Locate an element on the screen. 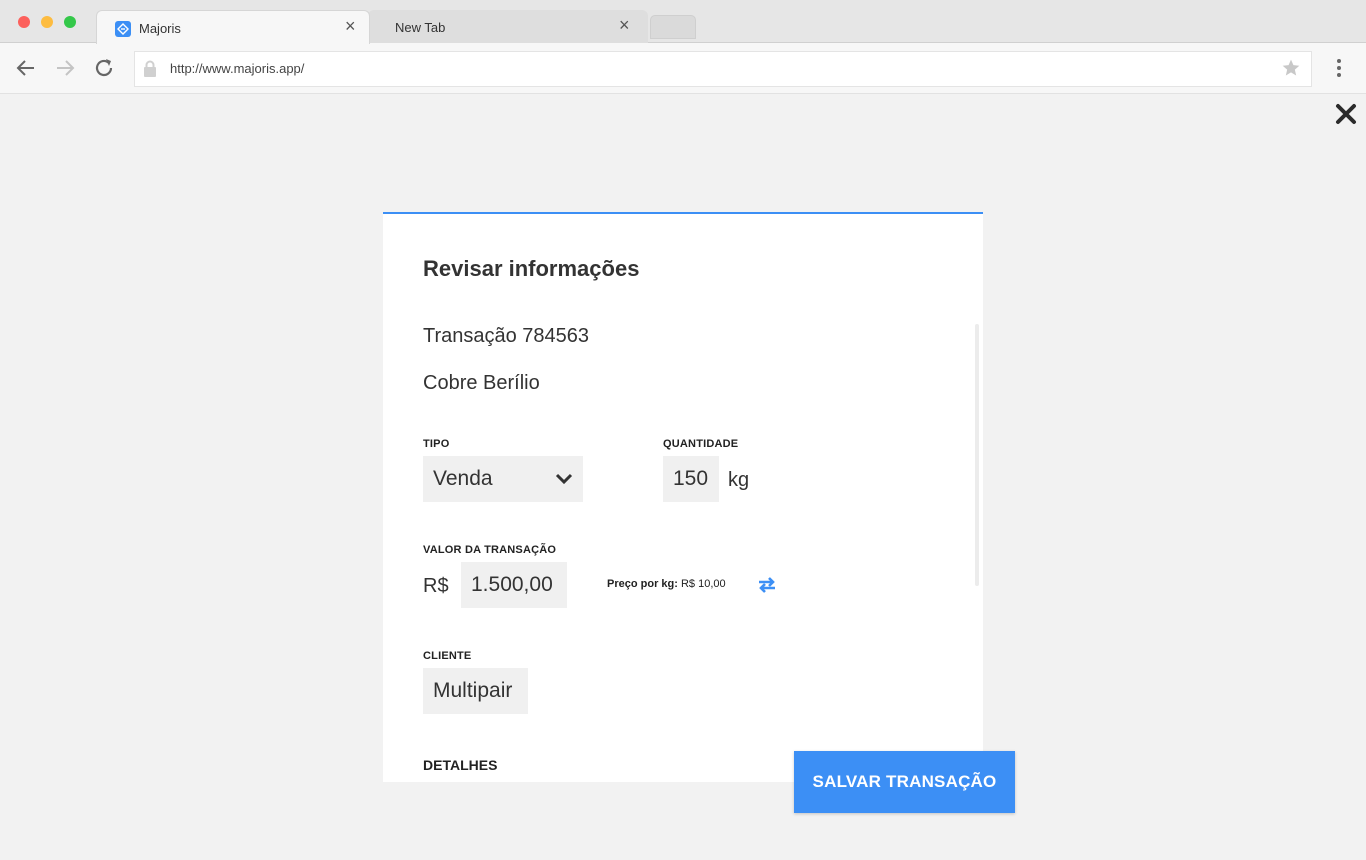 The height and width of the screenshot is (860, 1366). price-per-kg-value: R$ 10,00 is located at coordinates (703, 584).